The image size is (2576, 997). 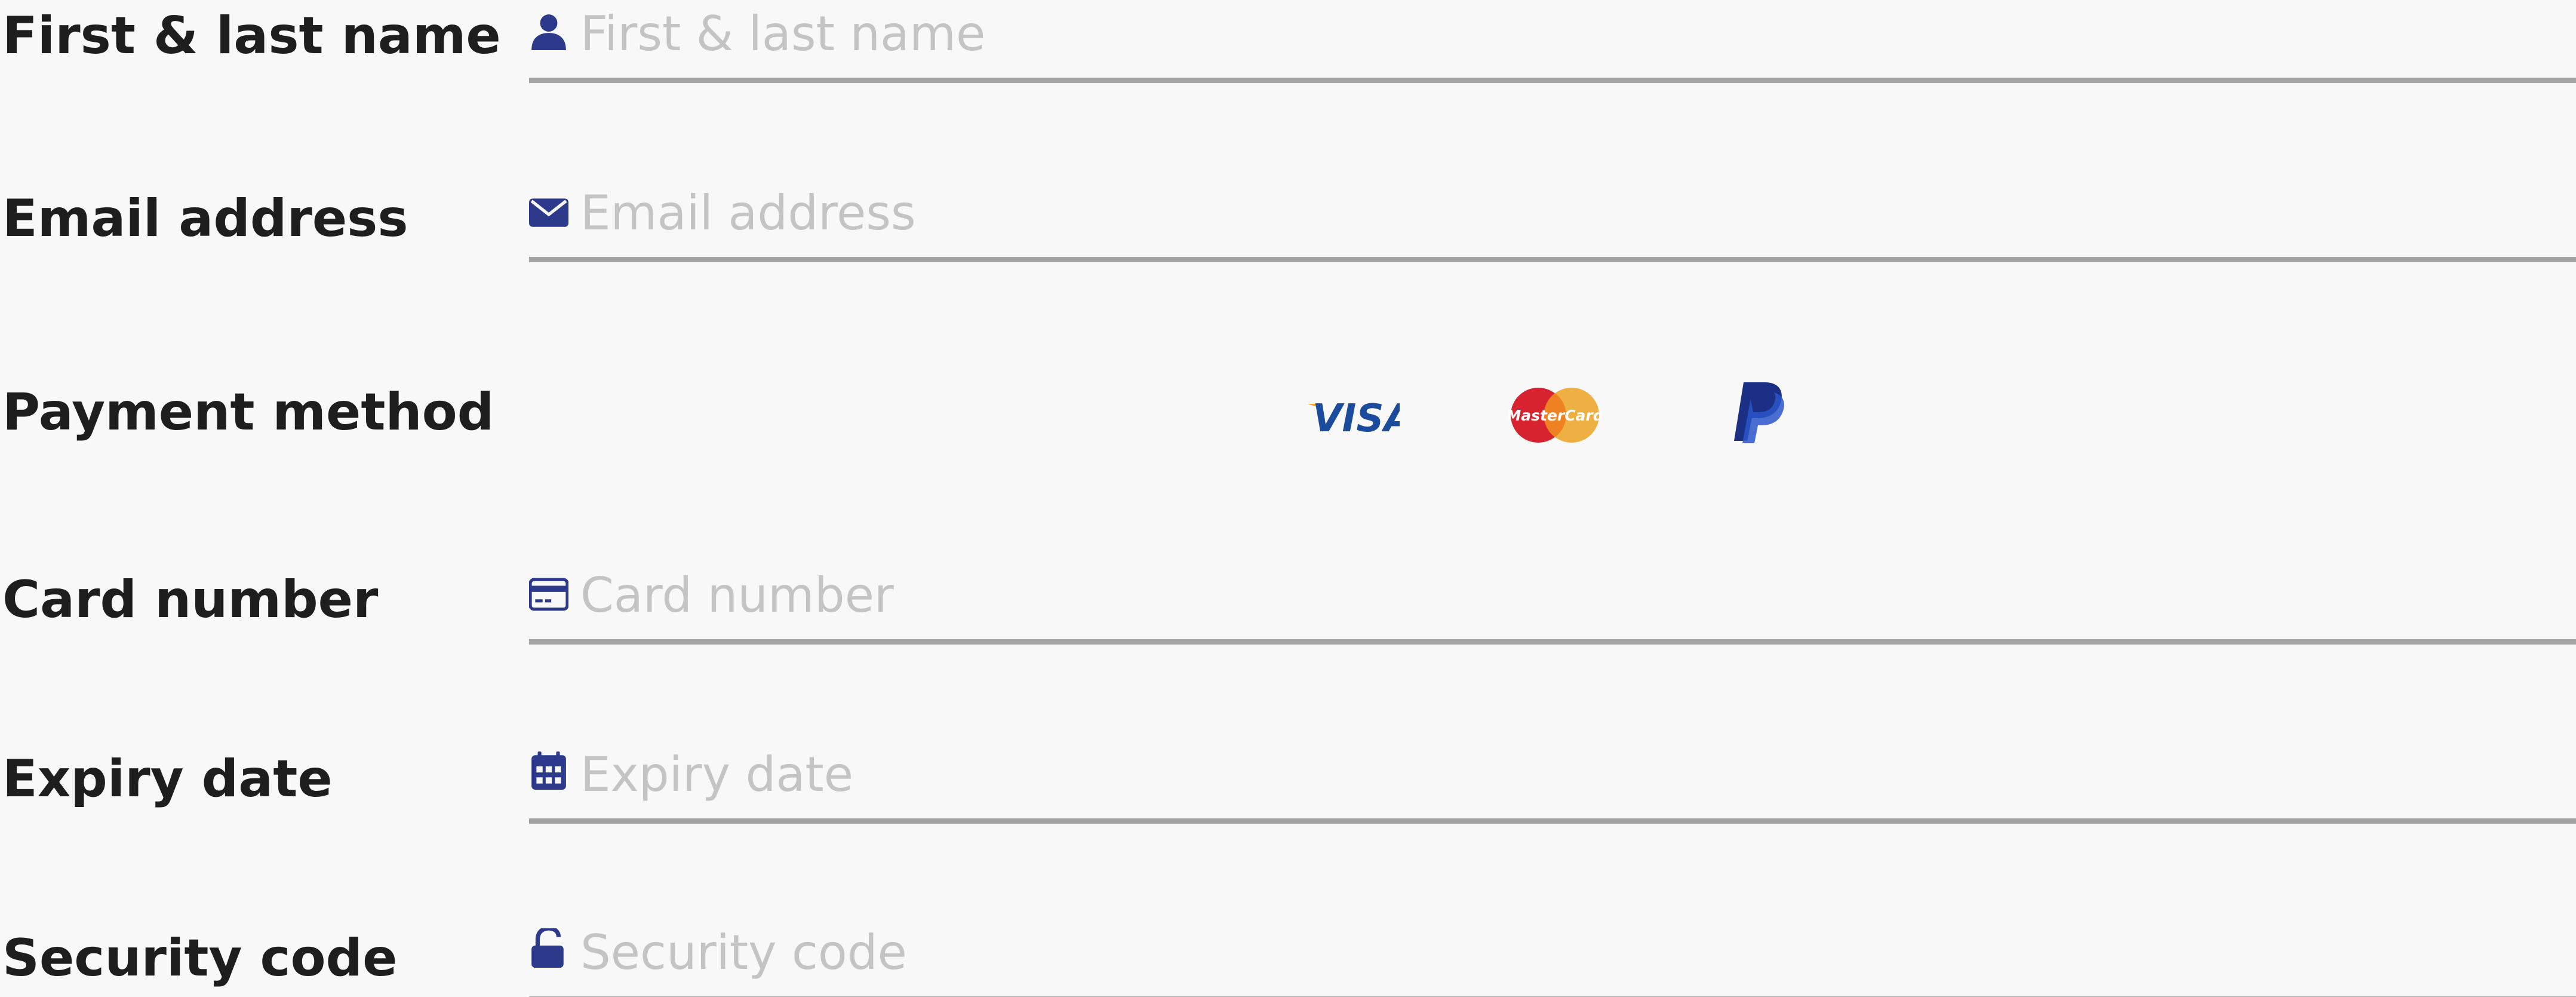 I want to click on security-field, so click(x=1552, y=958).